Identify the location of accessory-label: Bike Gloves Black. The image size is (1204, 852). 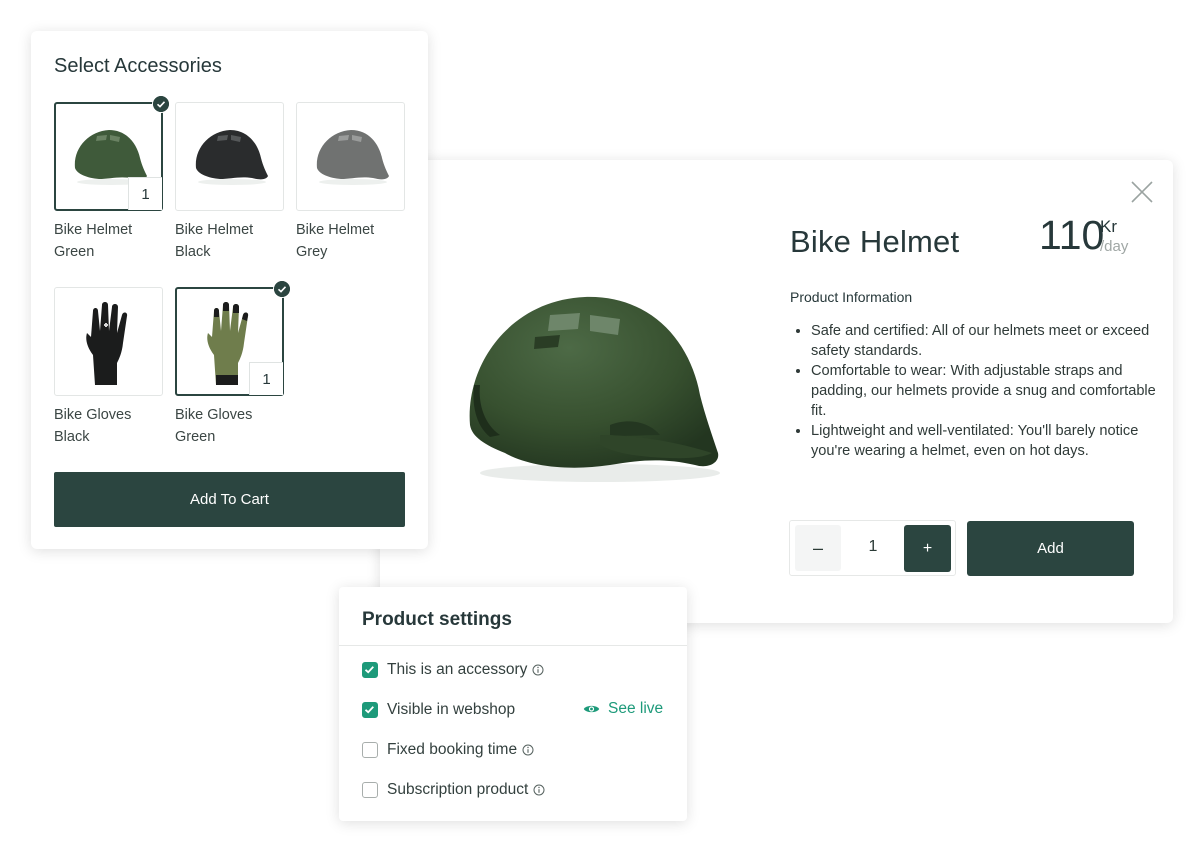
(93, 426).